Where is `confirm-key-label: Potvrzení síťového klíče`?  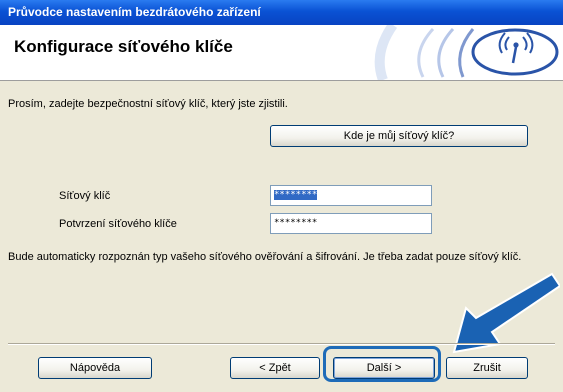
confirm-key-label: Potvrzení síťového klíče is located at coordinates (118, 224).